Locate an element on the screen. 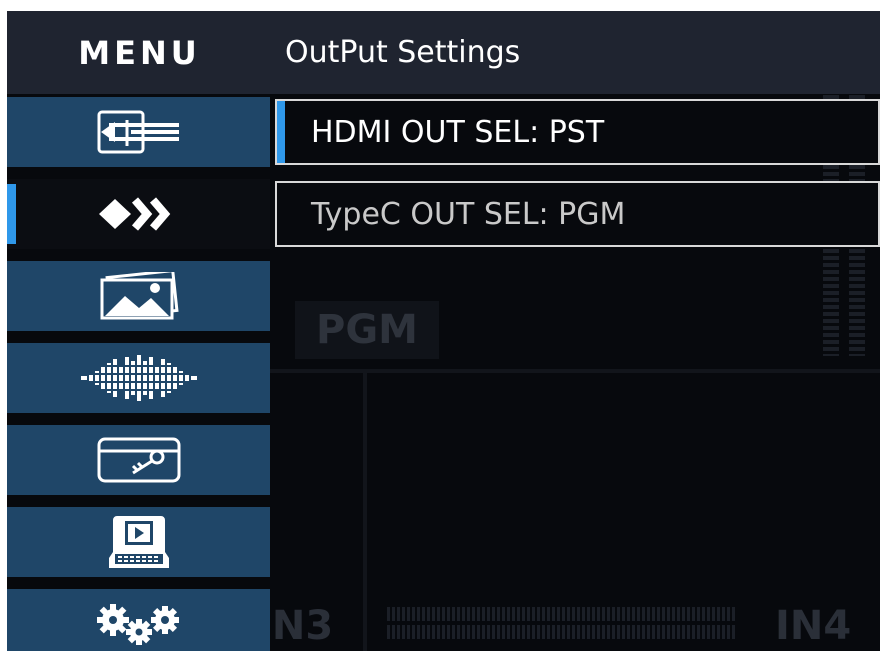 This screenshot has width=880, height=651. hdmi-out-select-option: HDMI OUT SEL: PST is located at coordinates (577, 132).